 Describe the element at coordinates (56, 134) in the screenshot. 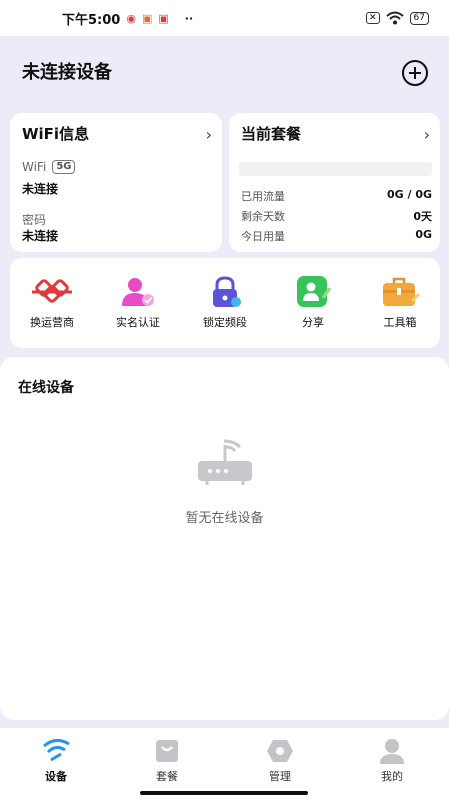

I see `wifi-card-title: WiFi信息` at that location.